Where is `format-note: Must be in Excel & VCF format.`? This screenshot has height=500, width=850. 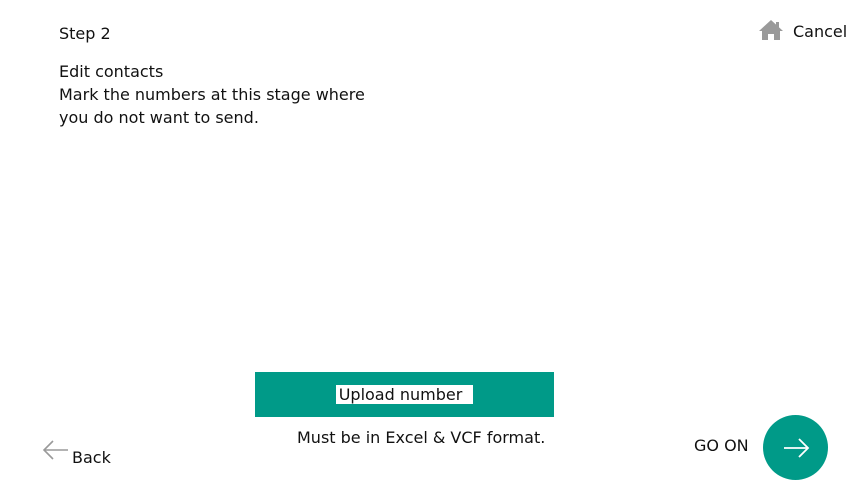
format-note: Must be in Excel & VCF format. is located at coordinates (421, 437).